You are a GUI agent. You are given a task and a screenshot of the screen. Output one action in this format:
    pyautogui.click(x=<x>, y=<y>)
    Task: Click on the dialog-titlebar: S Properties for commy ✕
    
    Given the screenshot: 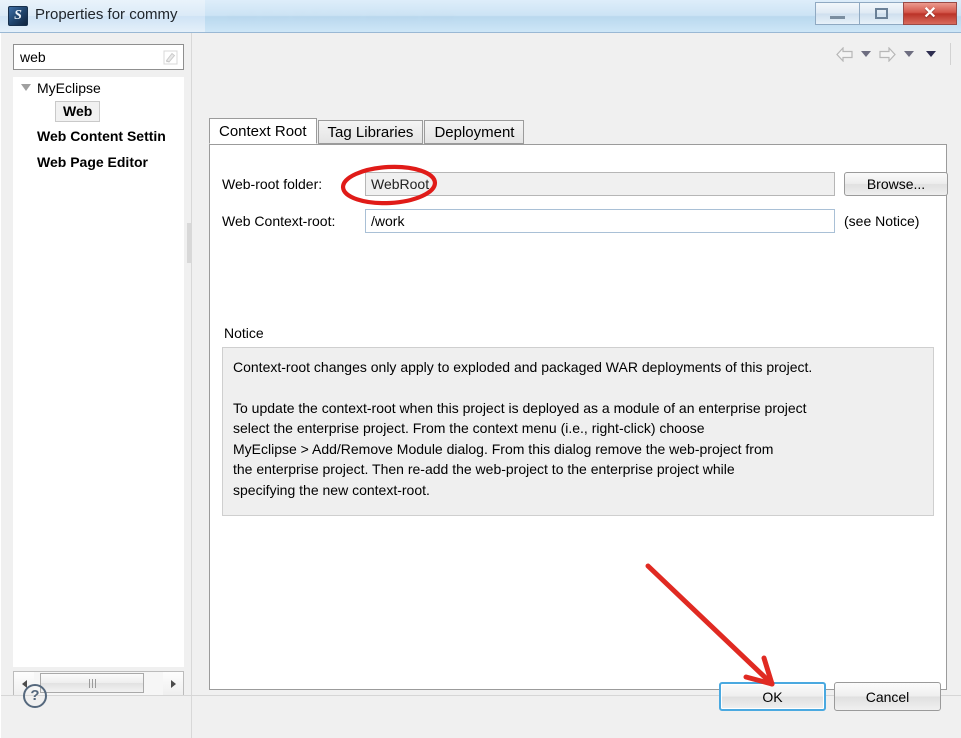 What is the action you would take?
    pyautogui.click(x=480, y=16)
    